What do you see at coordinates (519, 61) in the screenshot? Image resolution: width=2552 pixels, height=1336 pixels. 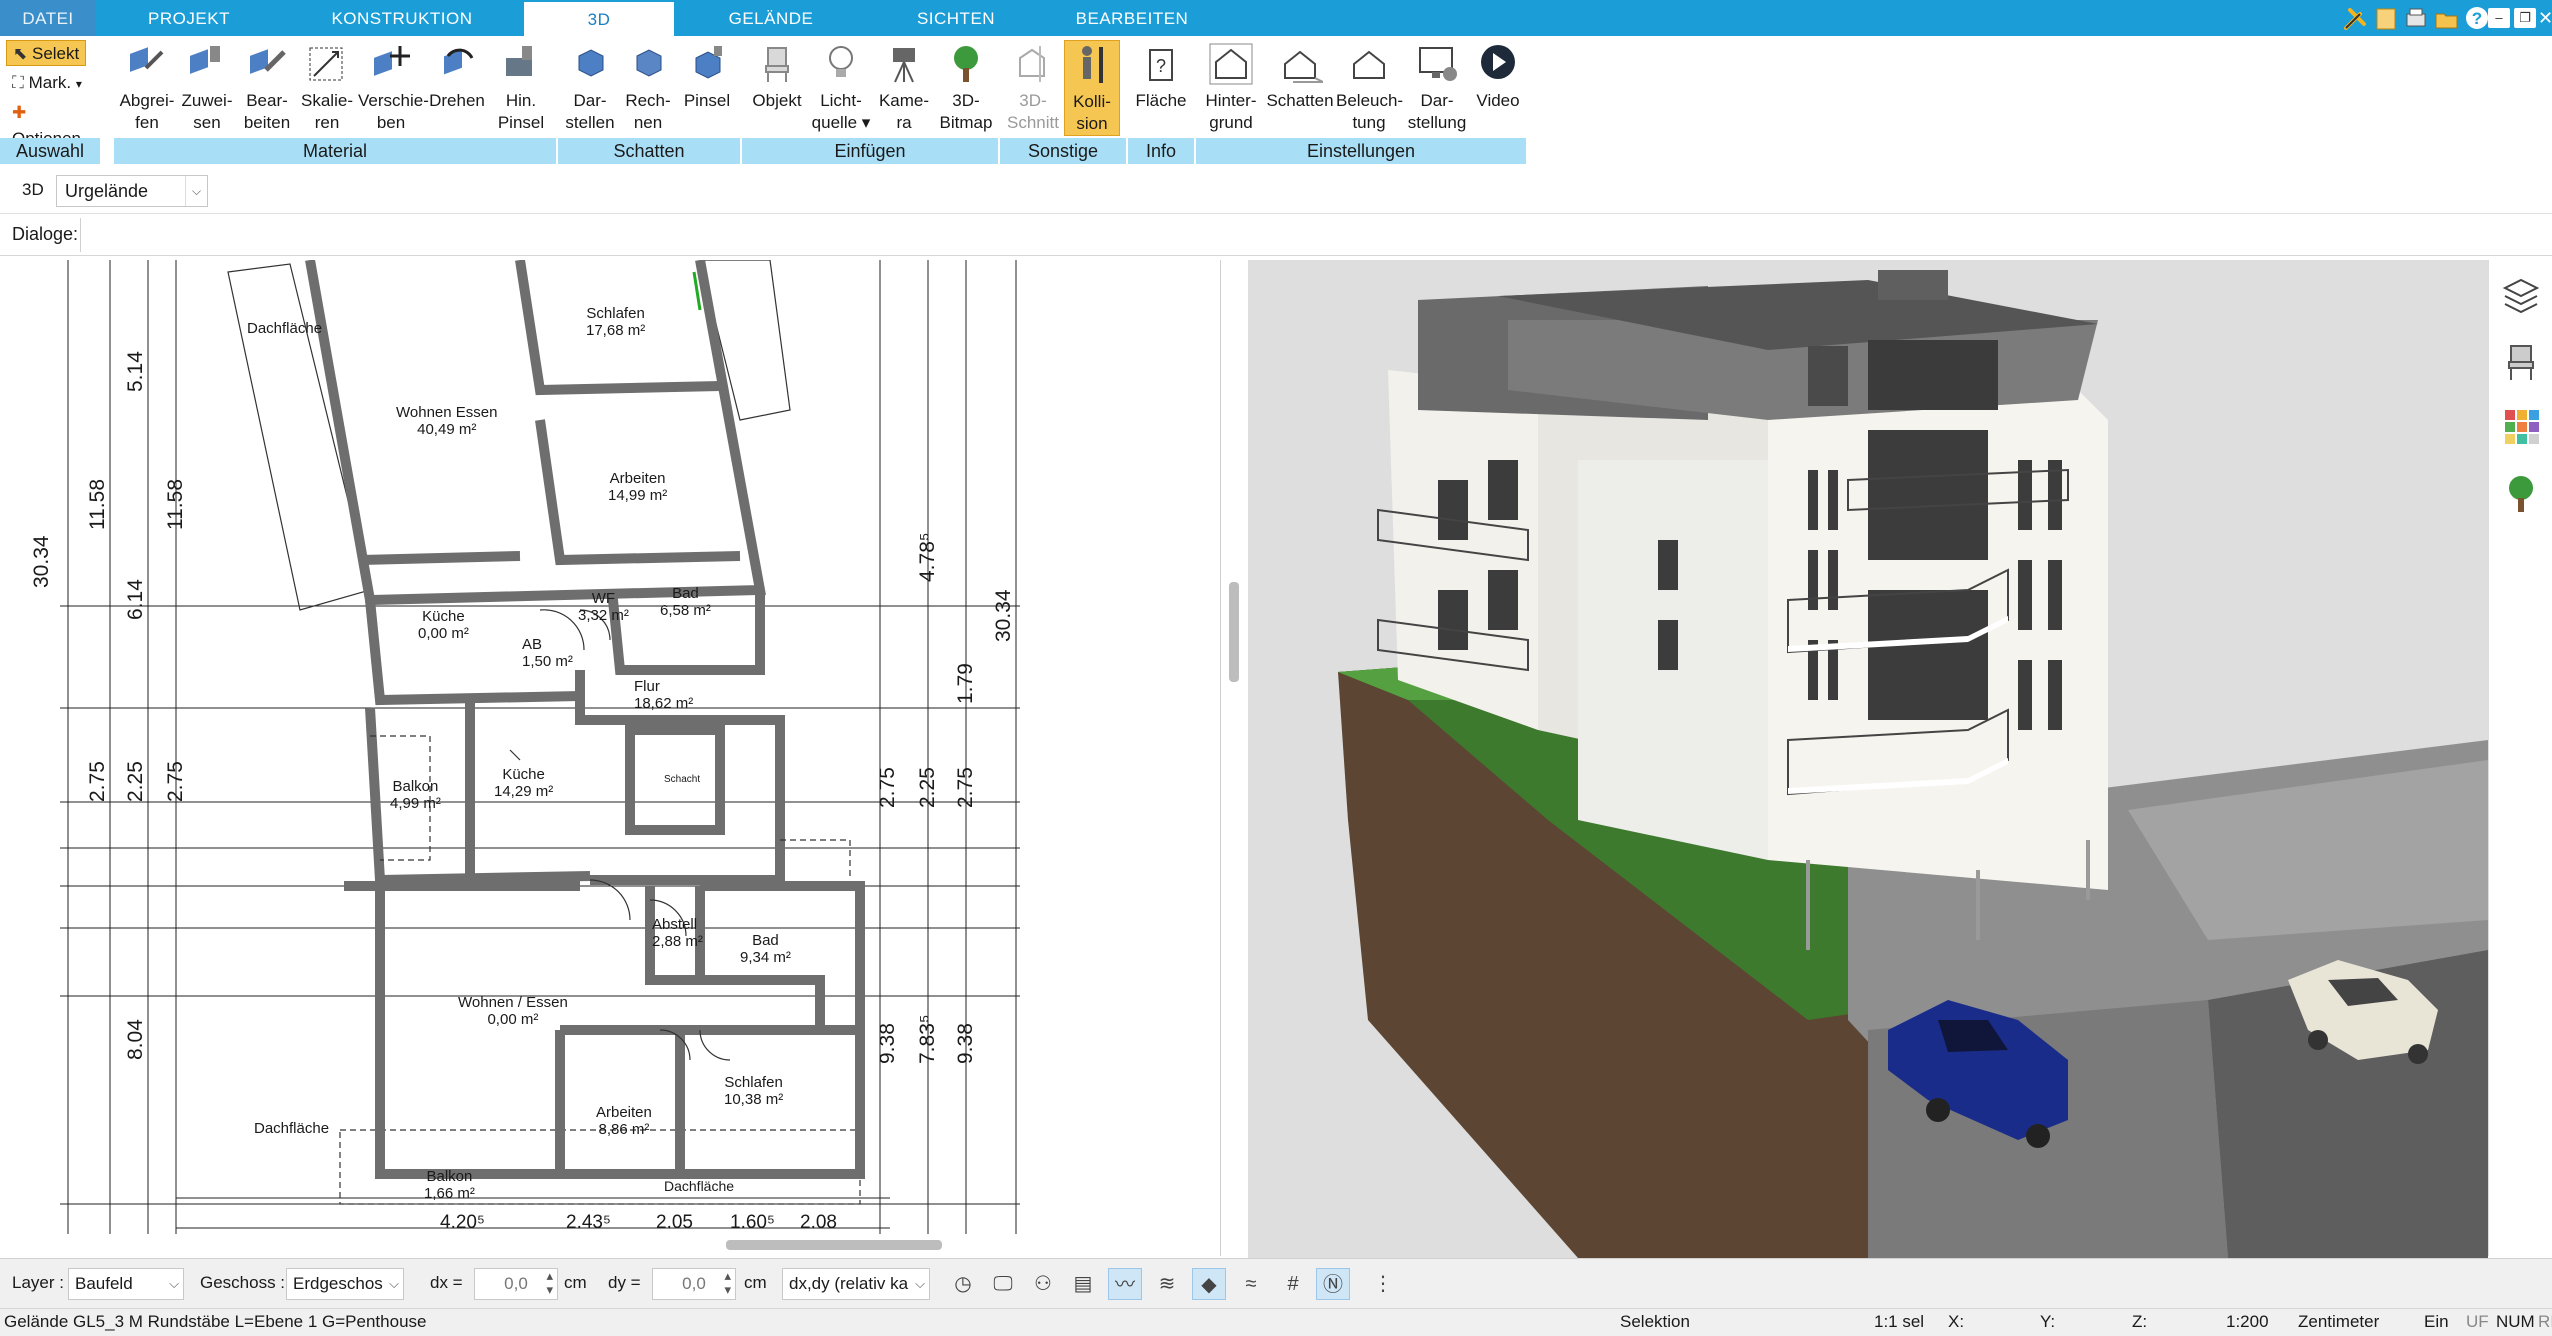 I see `brush-icon` at bounding box center [519, 61].